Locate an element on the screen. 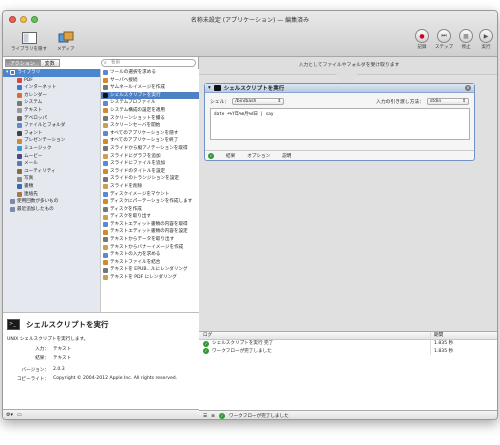  step-button: ⏭ ステップ is located at coordinates (444, 39).